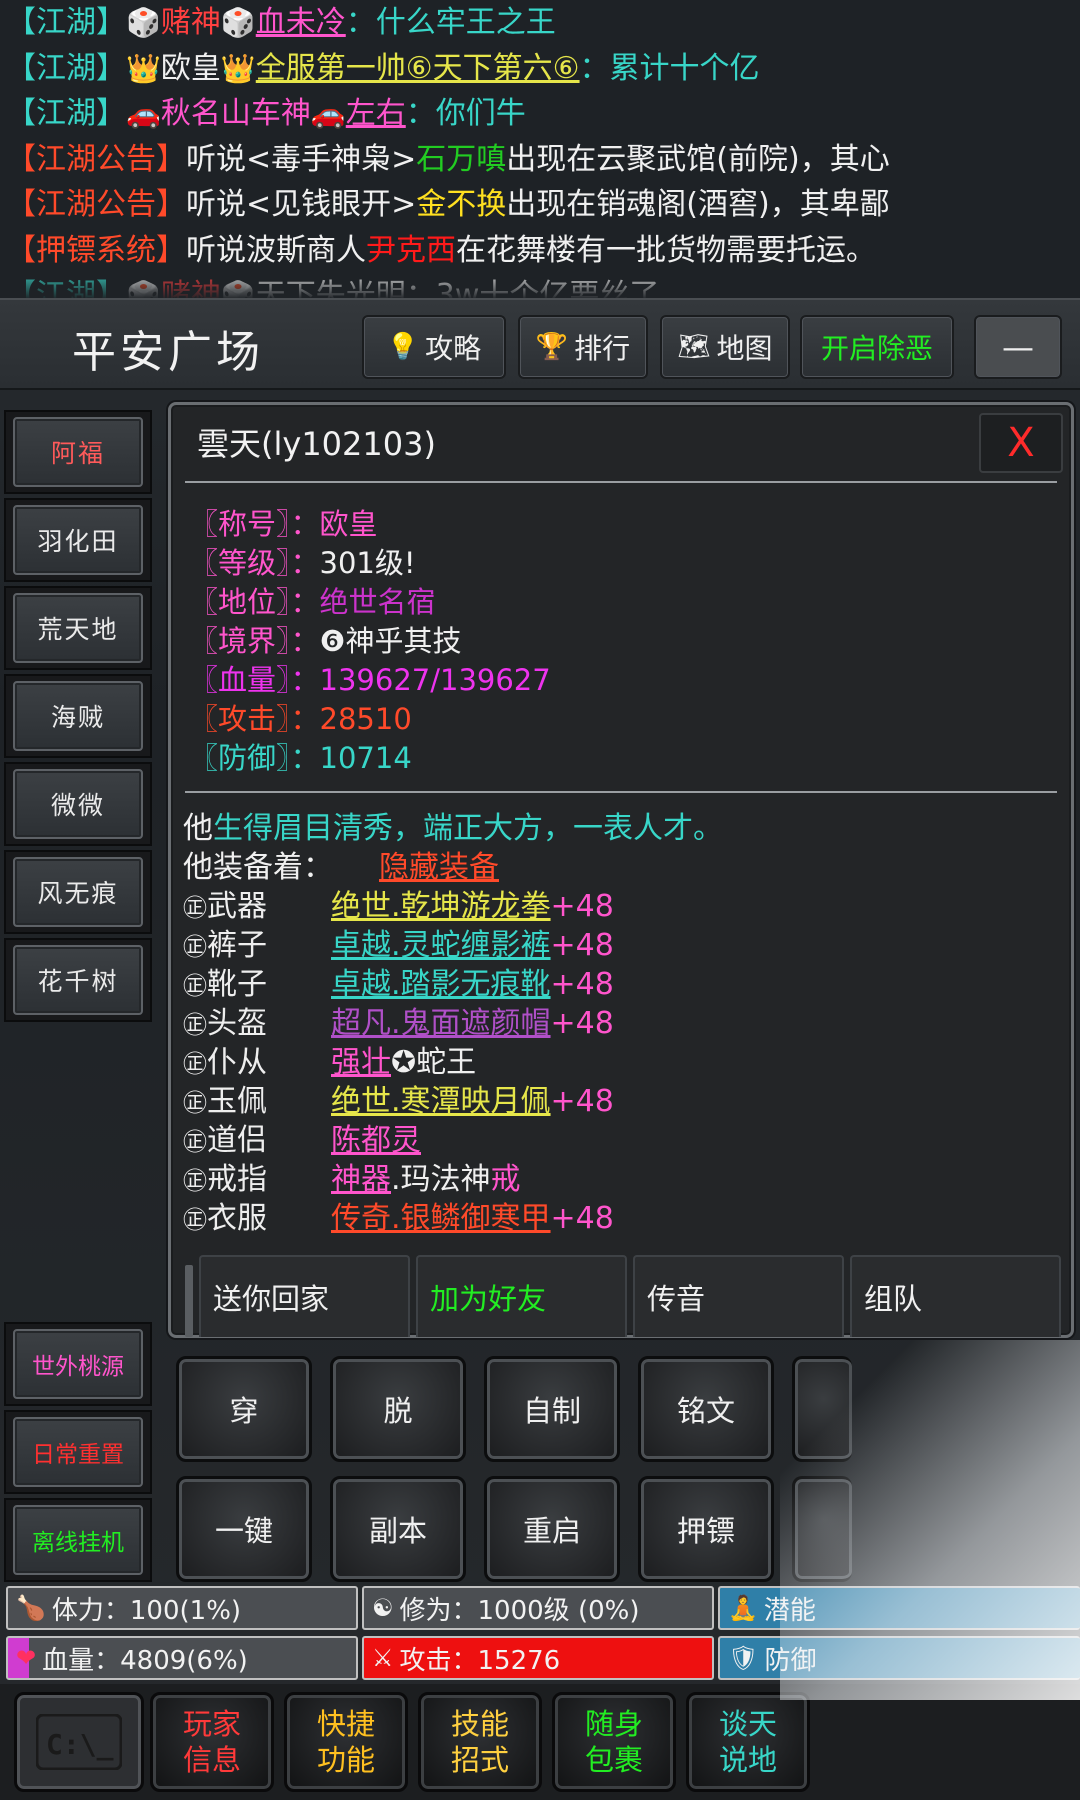 This screenshot has height=1800, width=1080. Describe the element at coordinates (341, 867) in the screenshot. I see `equipment-header: 他装备着： 隐藏装备` at that location.